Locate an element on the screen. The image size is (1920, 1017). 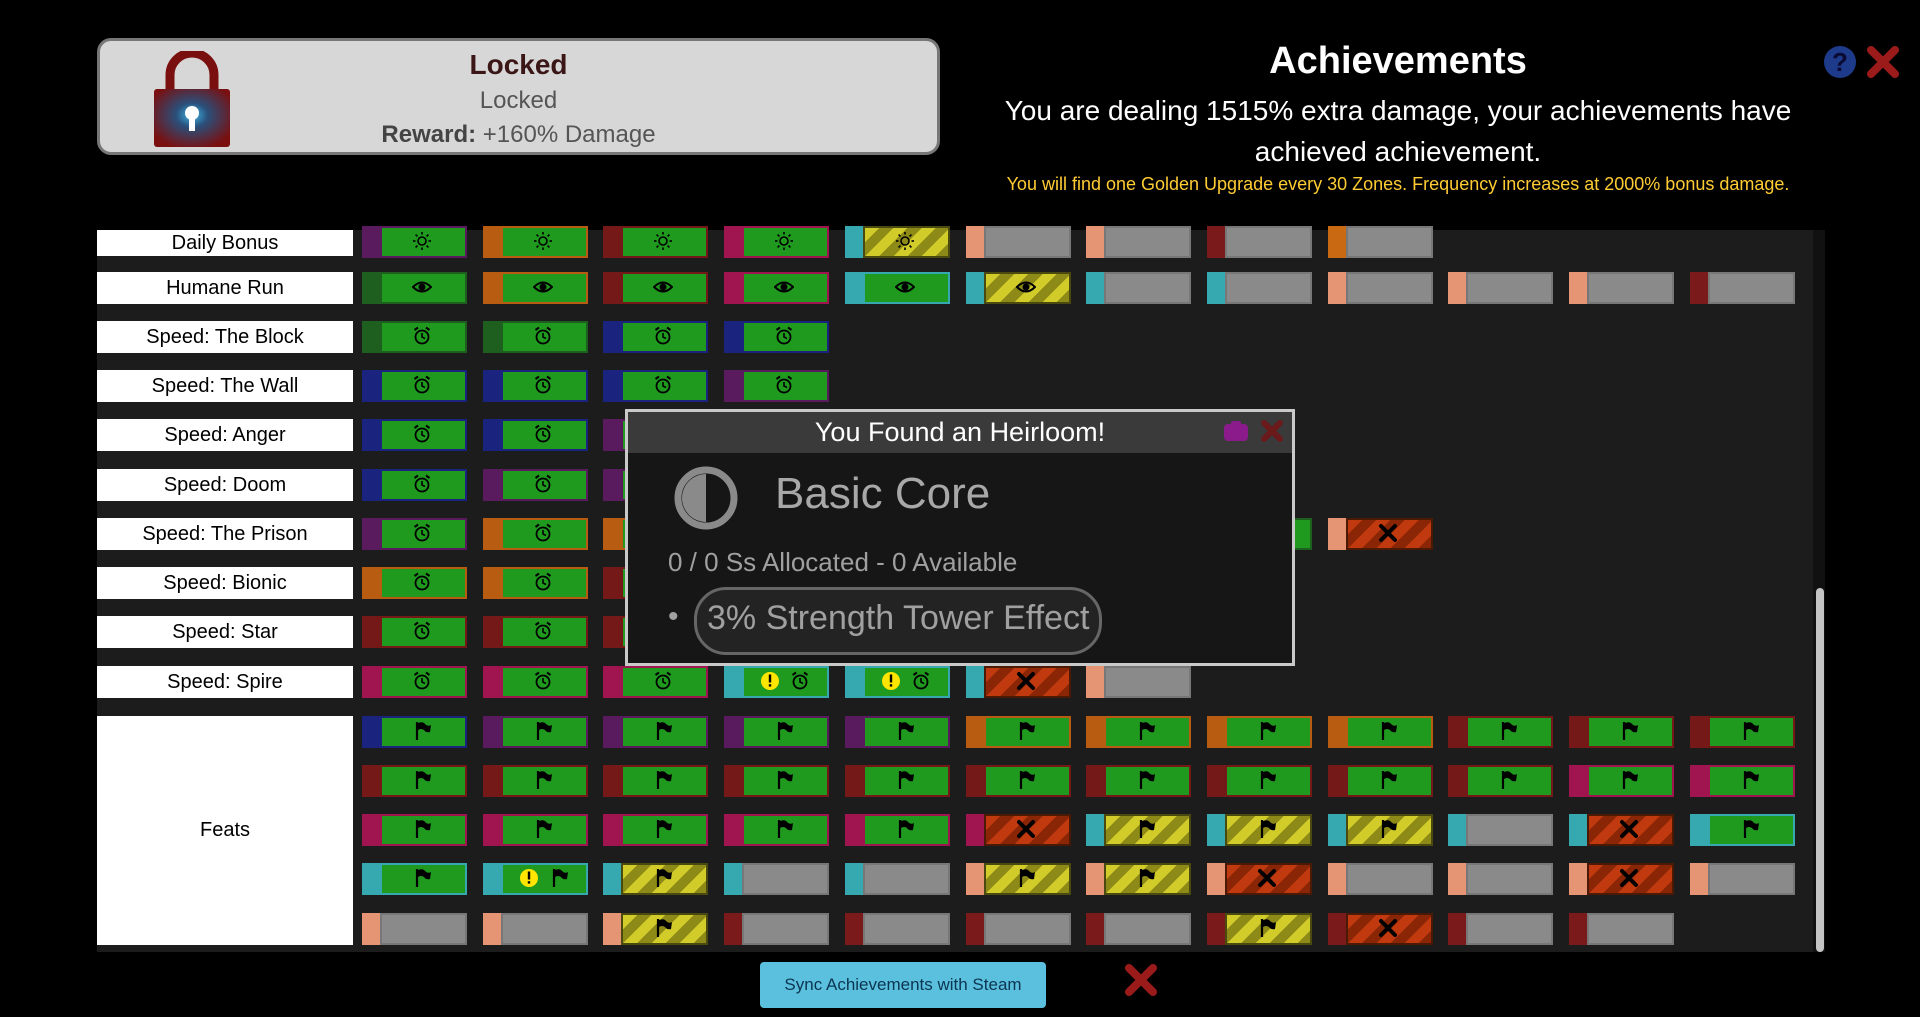
popup-close-icon is located at coordinates (1272, 431).